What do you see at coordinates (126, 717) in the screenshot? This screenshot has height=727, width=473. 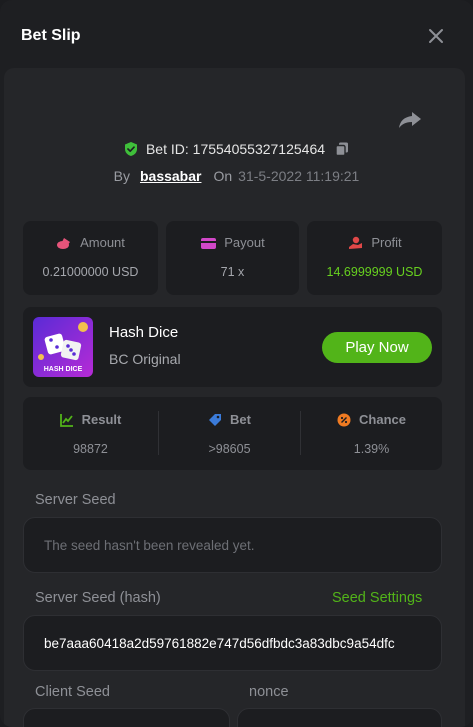 I see `client-seed-field` at bounding box center [126, 717].